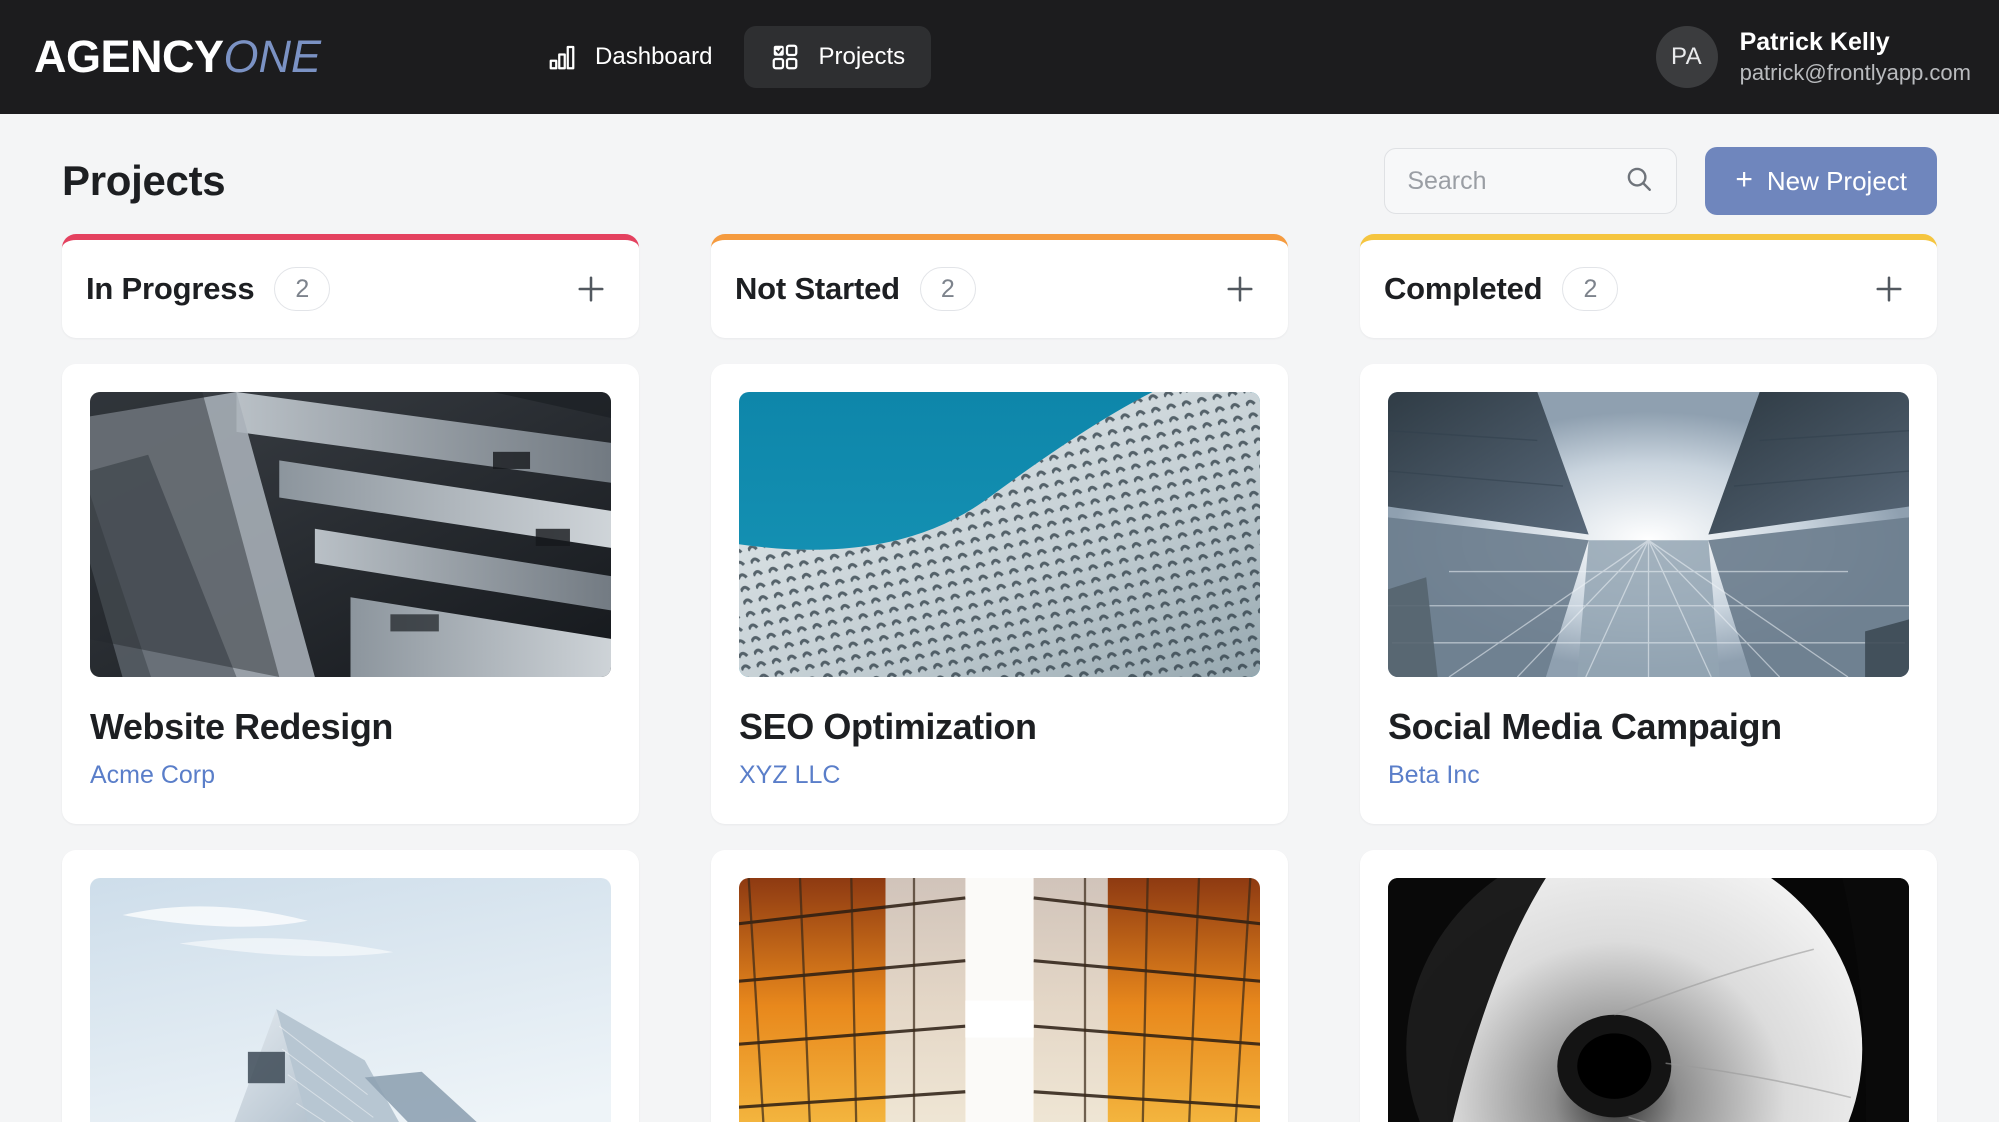 Image resolution: width=1999 pixels, height=1122 pixels. I want to click on add-card-button-in-progress, so click(591, 289).